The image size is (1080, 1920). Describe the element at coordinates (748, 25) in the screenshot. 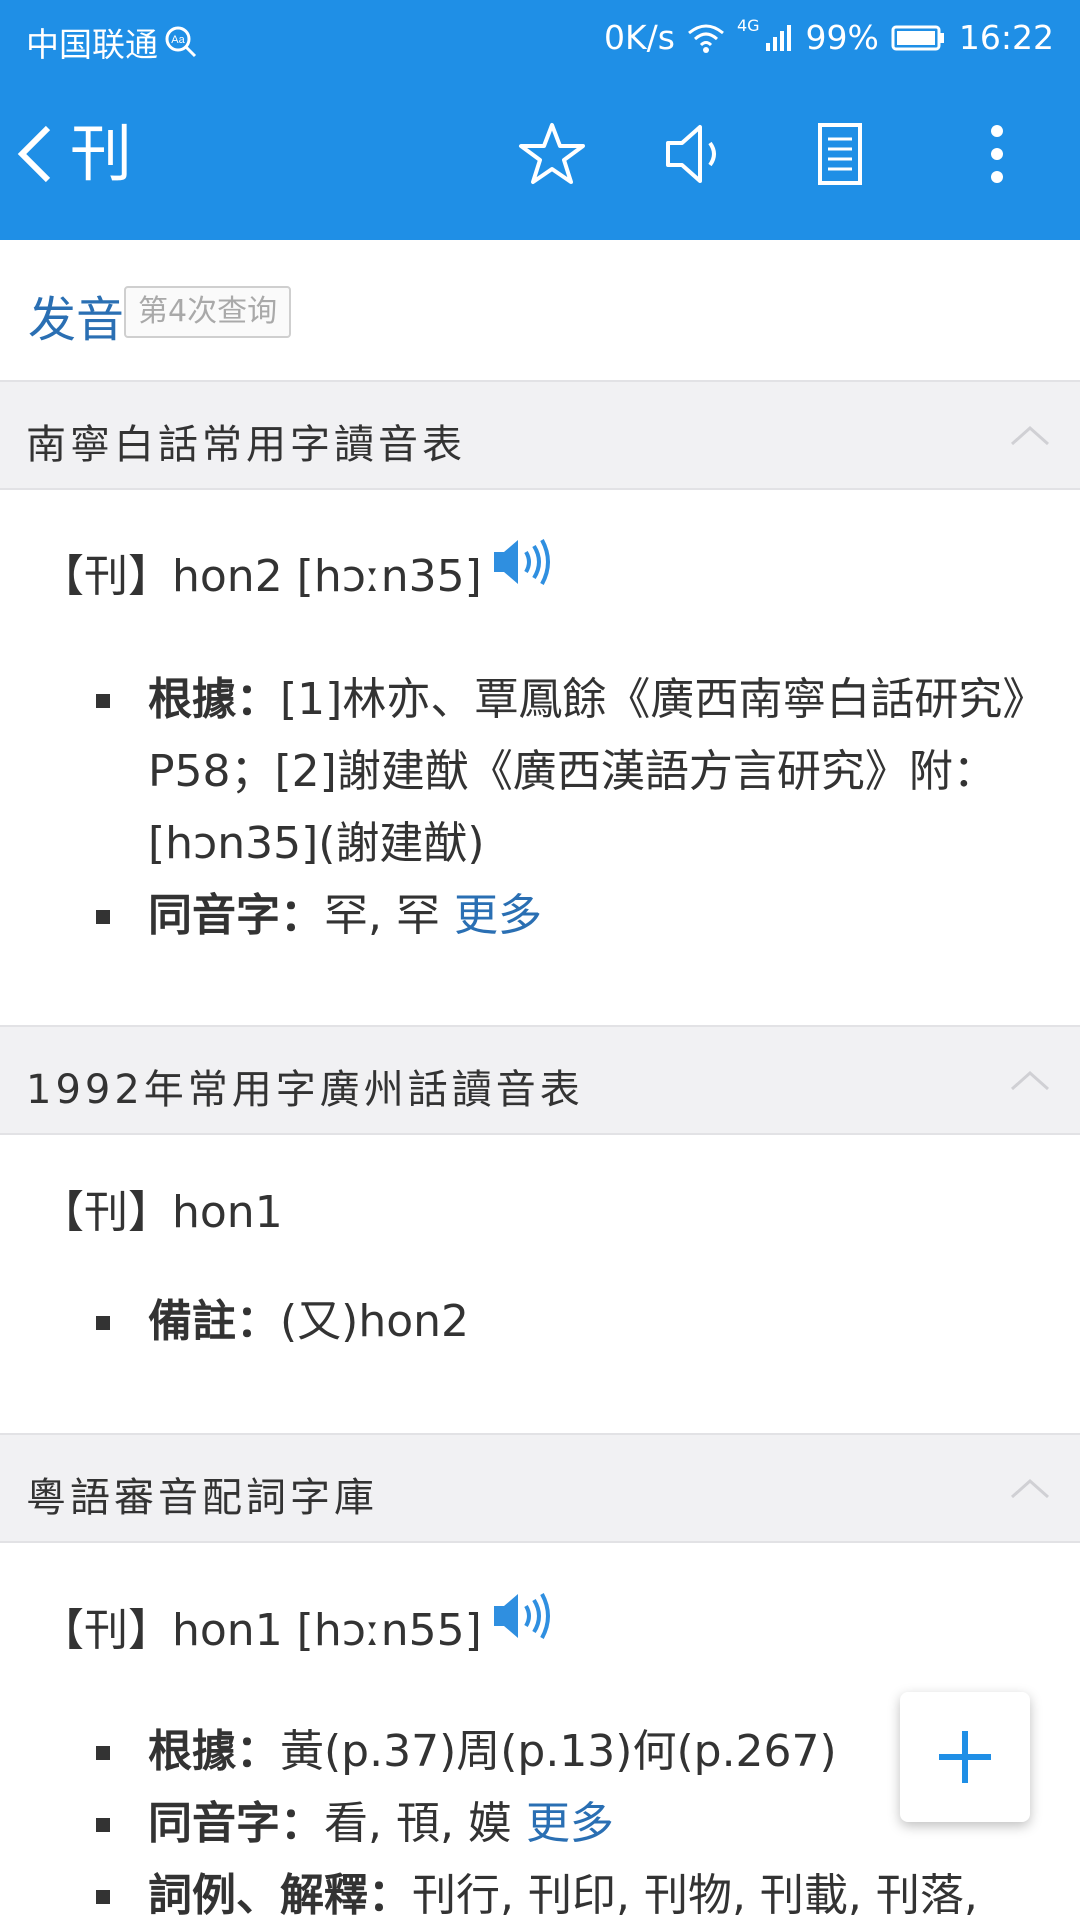

I see `network-type: 4G` at that location.